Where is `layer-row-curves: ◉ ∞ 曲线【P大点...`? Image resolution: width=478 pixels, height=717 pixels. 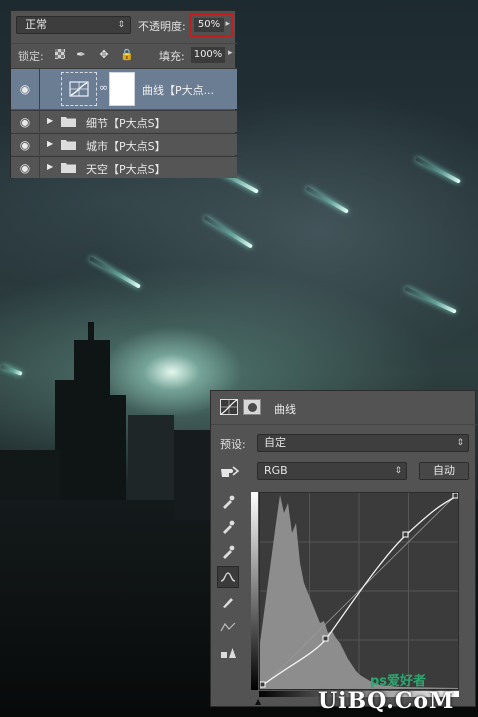 layer-row-curves: ◉ ∞ 曲线【P大点... is located at coordinates (124, 88).